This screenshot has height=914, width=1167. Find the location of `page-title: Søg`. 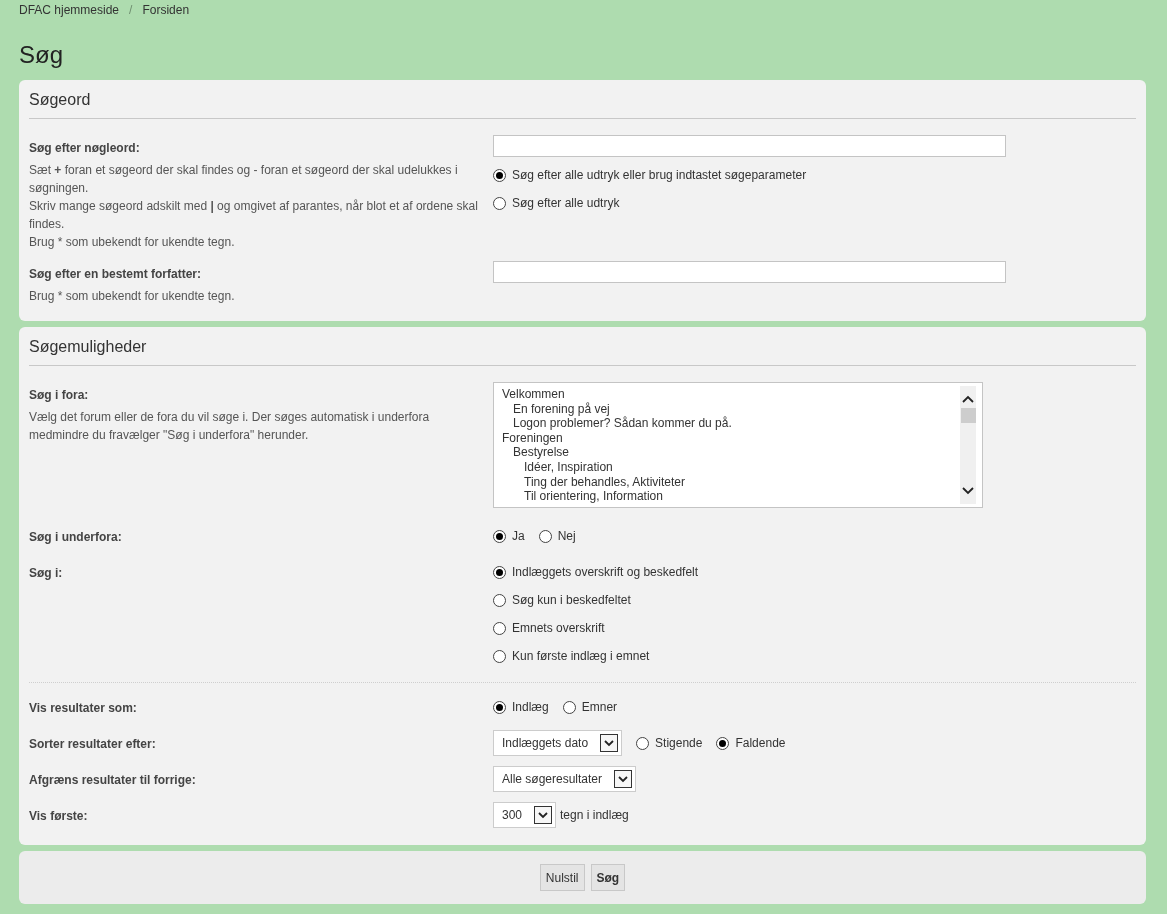

page-title: Søg is located at coordinates (41, 55).